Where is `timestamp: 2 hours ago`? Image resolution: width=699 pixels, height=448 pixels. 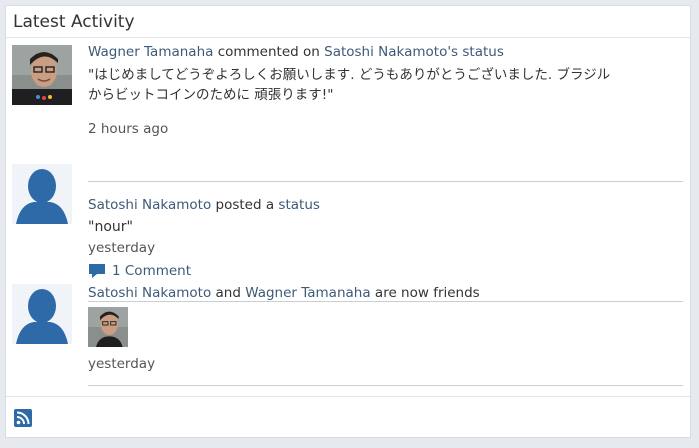
timestamp: 2 hours ago is located at coordinates (128, 129).